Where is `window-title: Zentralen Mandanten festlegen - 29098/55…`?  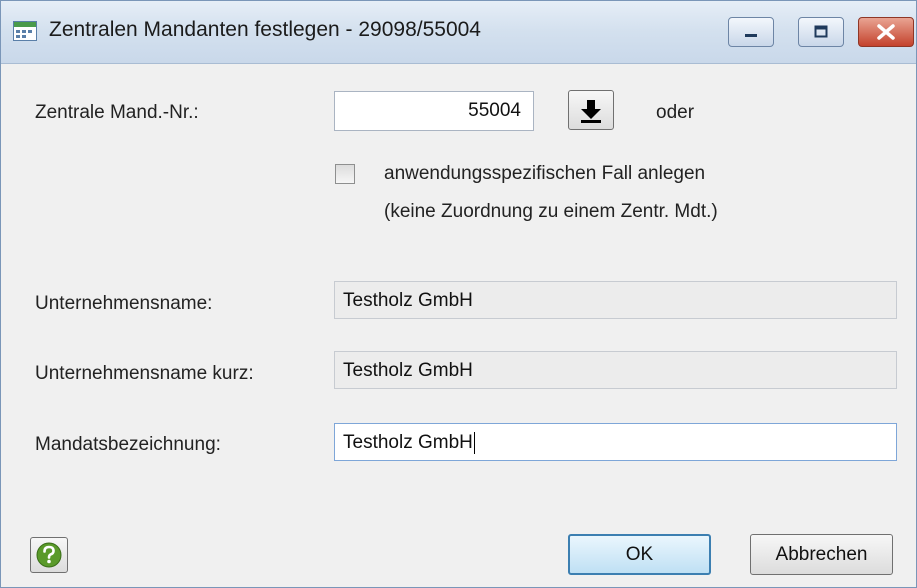
window-title: Zentralen Mandanten festlegen - 29098/55… is located at coordinates (265, 29).